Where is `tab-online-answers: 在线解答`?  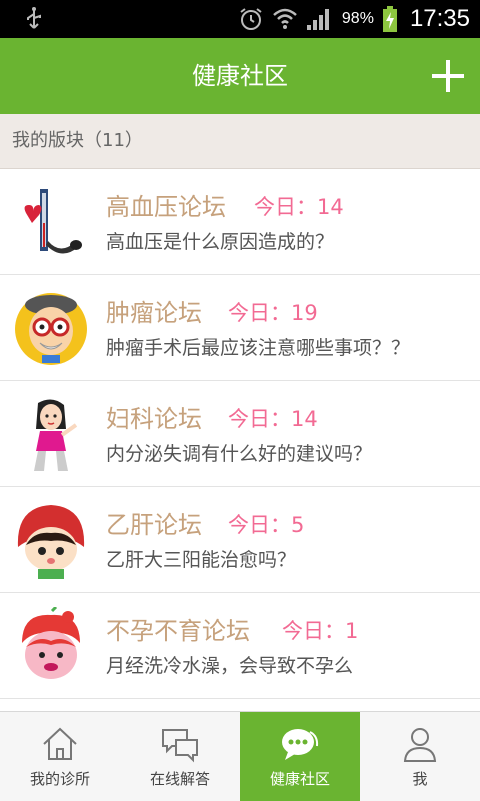 tab-online-answers: 在线解答 is located at coordinates (180, 756).